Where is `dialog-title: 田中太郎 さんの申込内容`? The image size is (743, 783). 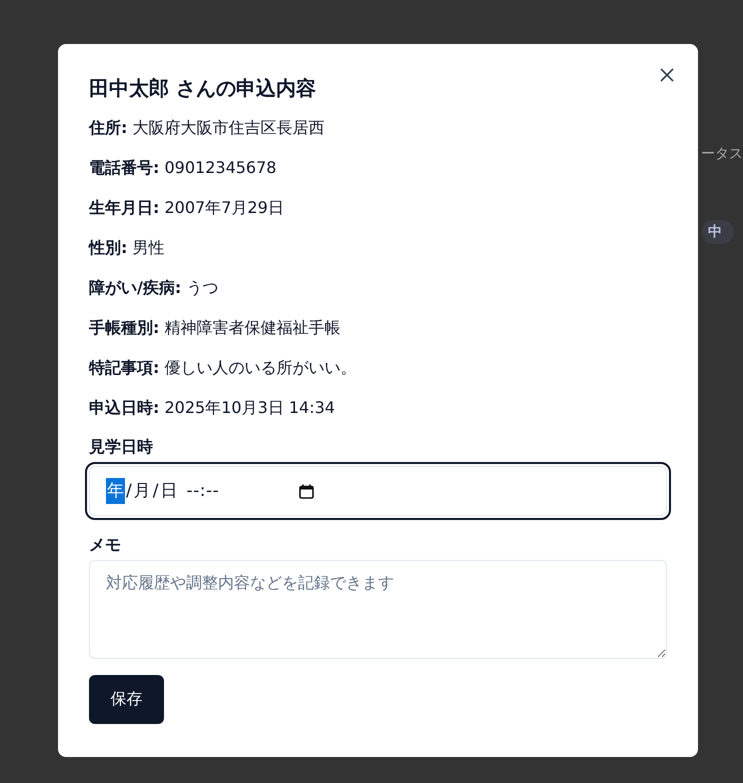 dialog-title: 田中太郎 さんの申込内容 is located at coordinates (202, 88).